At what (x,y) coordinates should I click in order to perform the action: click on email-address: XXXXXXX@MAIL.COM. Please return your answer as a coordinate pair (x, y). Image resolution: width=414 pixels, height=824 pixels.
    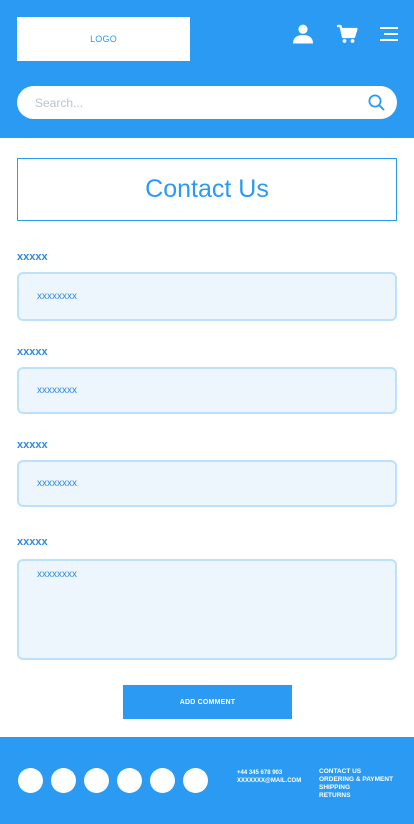
    Looking at the image, I should click on (269, 781).